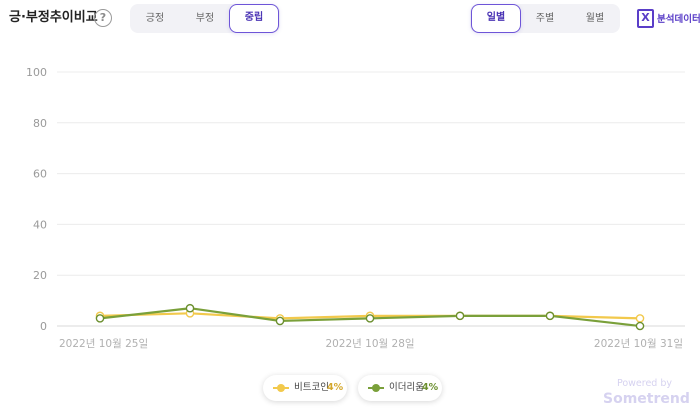 The width and height of the screenshot is (700, 420). What do you see at coordinates (40, 123) in the screenshot?
I see `y-tick-label: 80` at bounding box center [40, 123].